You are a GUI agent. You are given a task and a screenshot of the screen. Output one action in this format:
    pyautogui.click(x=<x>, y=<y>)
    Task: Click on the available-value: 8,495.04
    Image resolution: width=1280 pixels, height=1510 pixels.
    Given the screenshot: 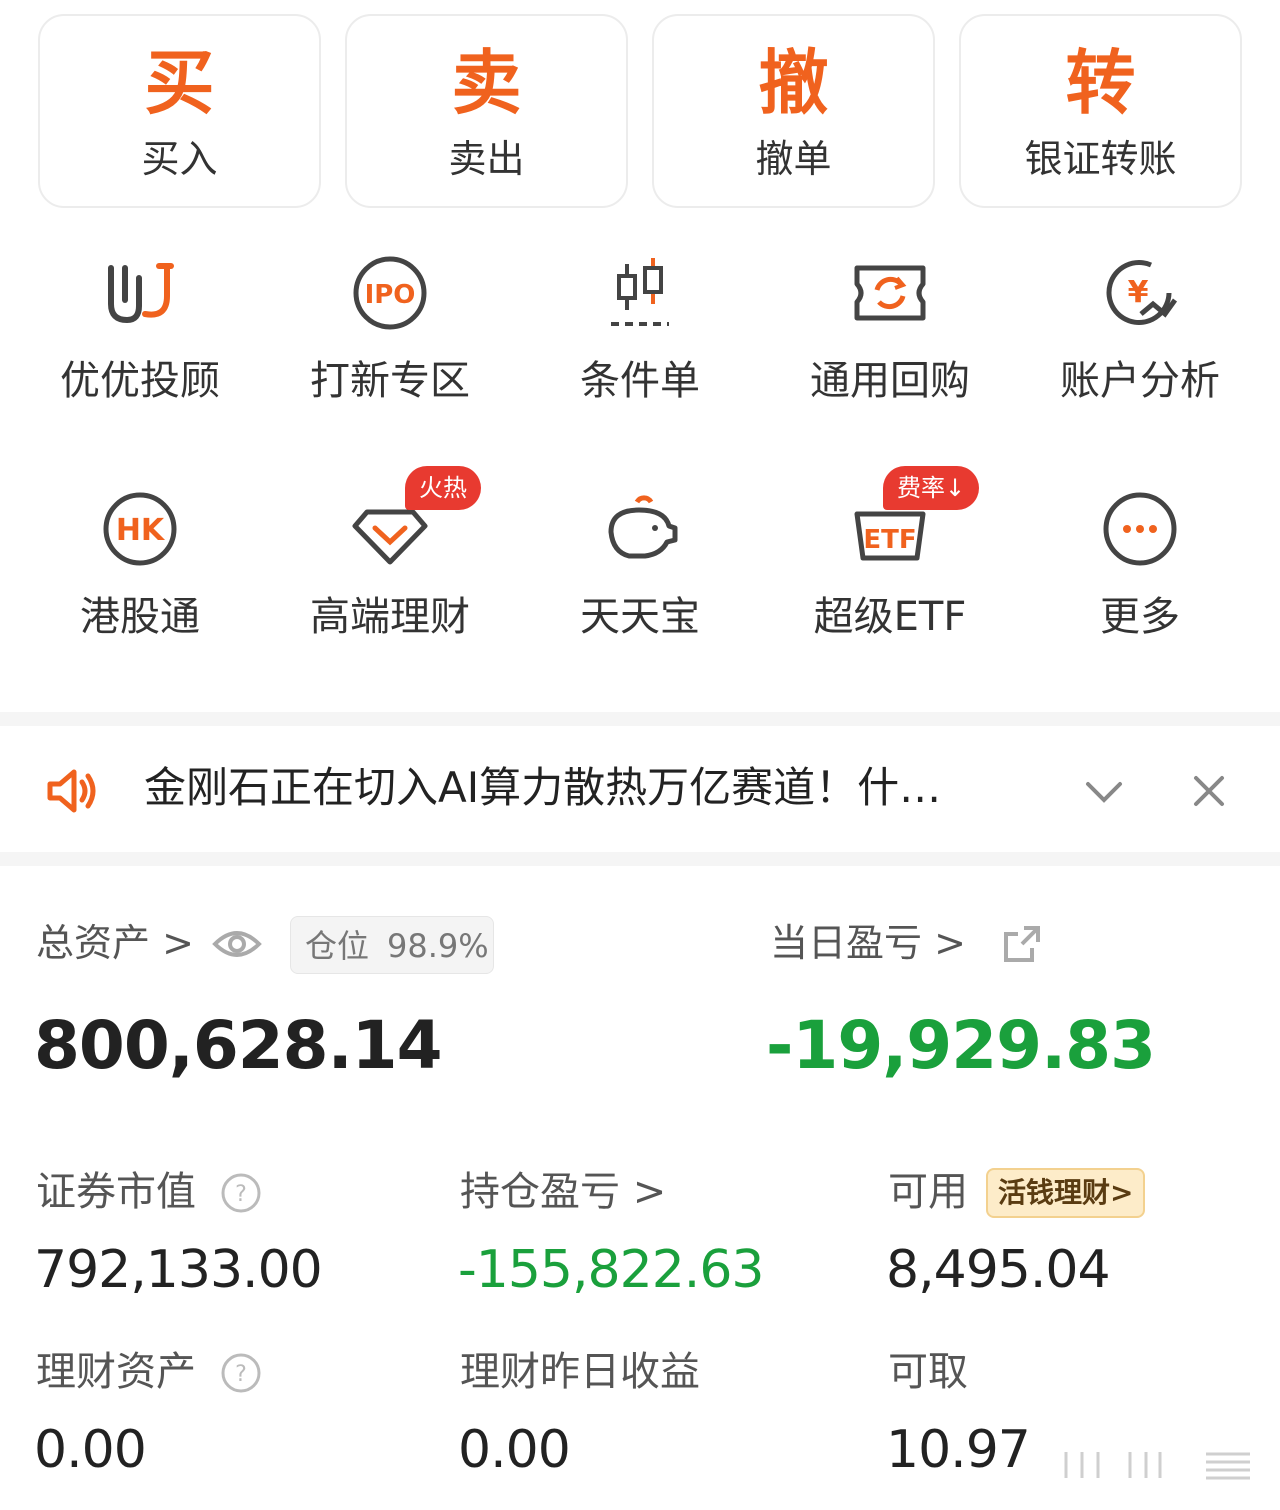 What is the action you would take?
    pyautogui.click(x=998, y=1270)
    